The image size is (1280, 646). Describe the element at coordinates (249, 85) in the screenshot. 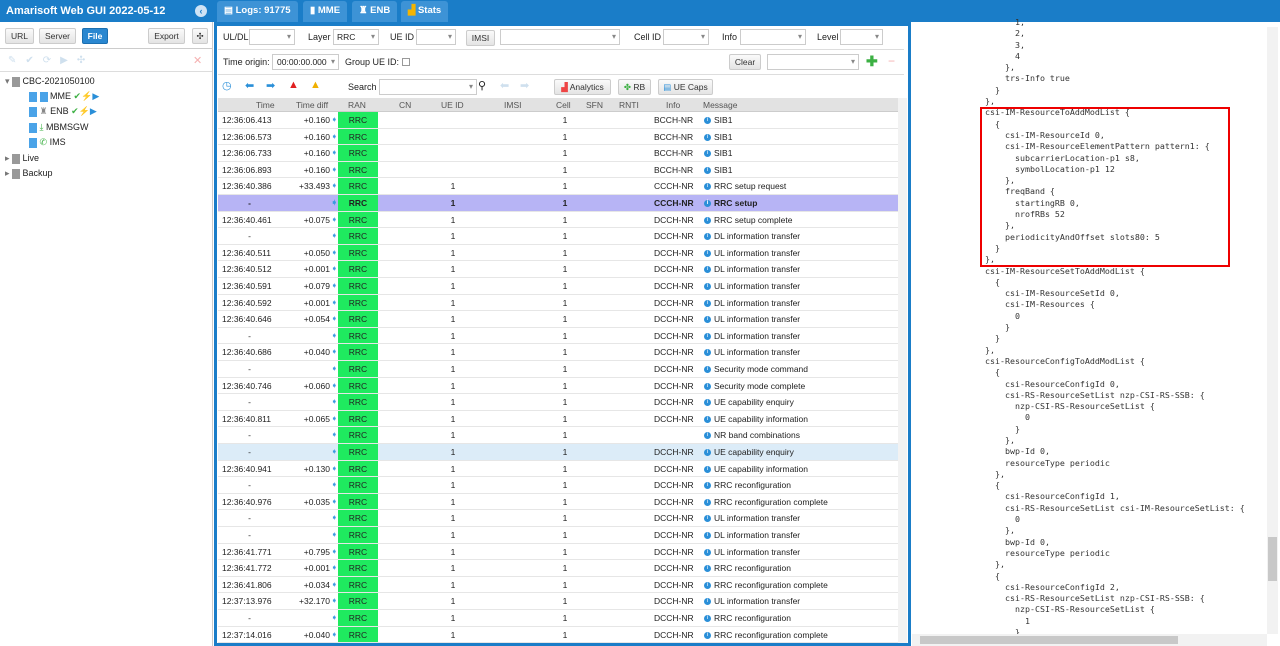

I see `arrow-left-icon: ⬅` at that location.